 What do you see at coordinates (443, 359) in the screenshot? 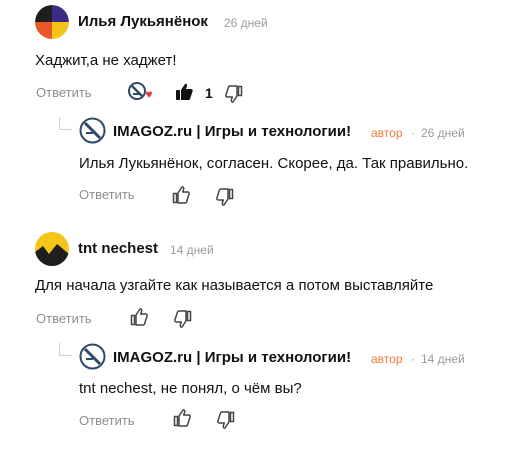
I see `reply-time: 14 дней` at bounding box center [443, 359].